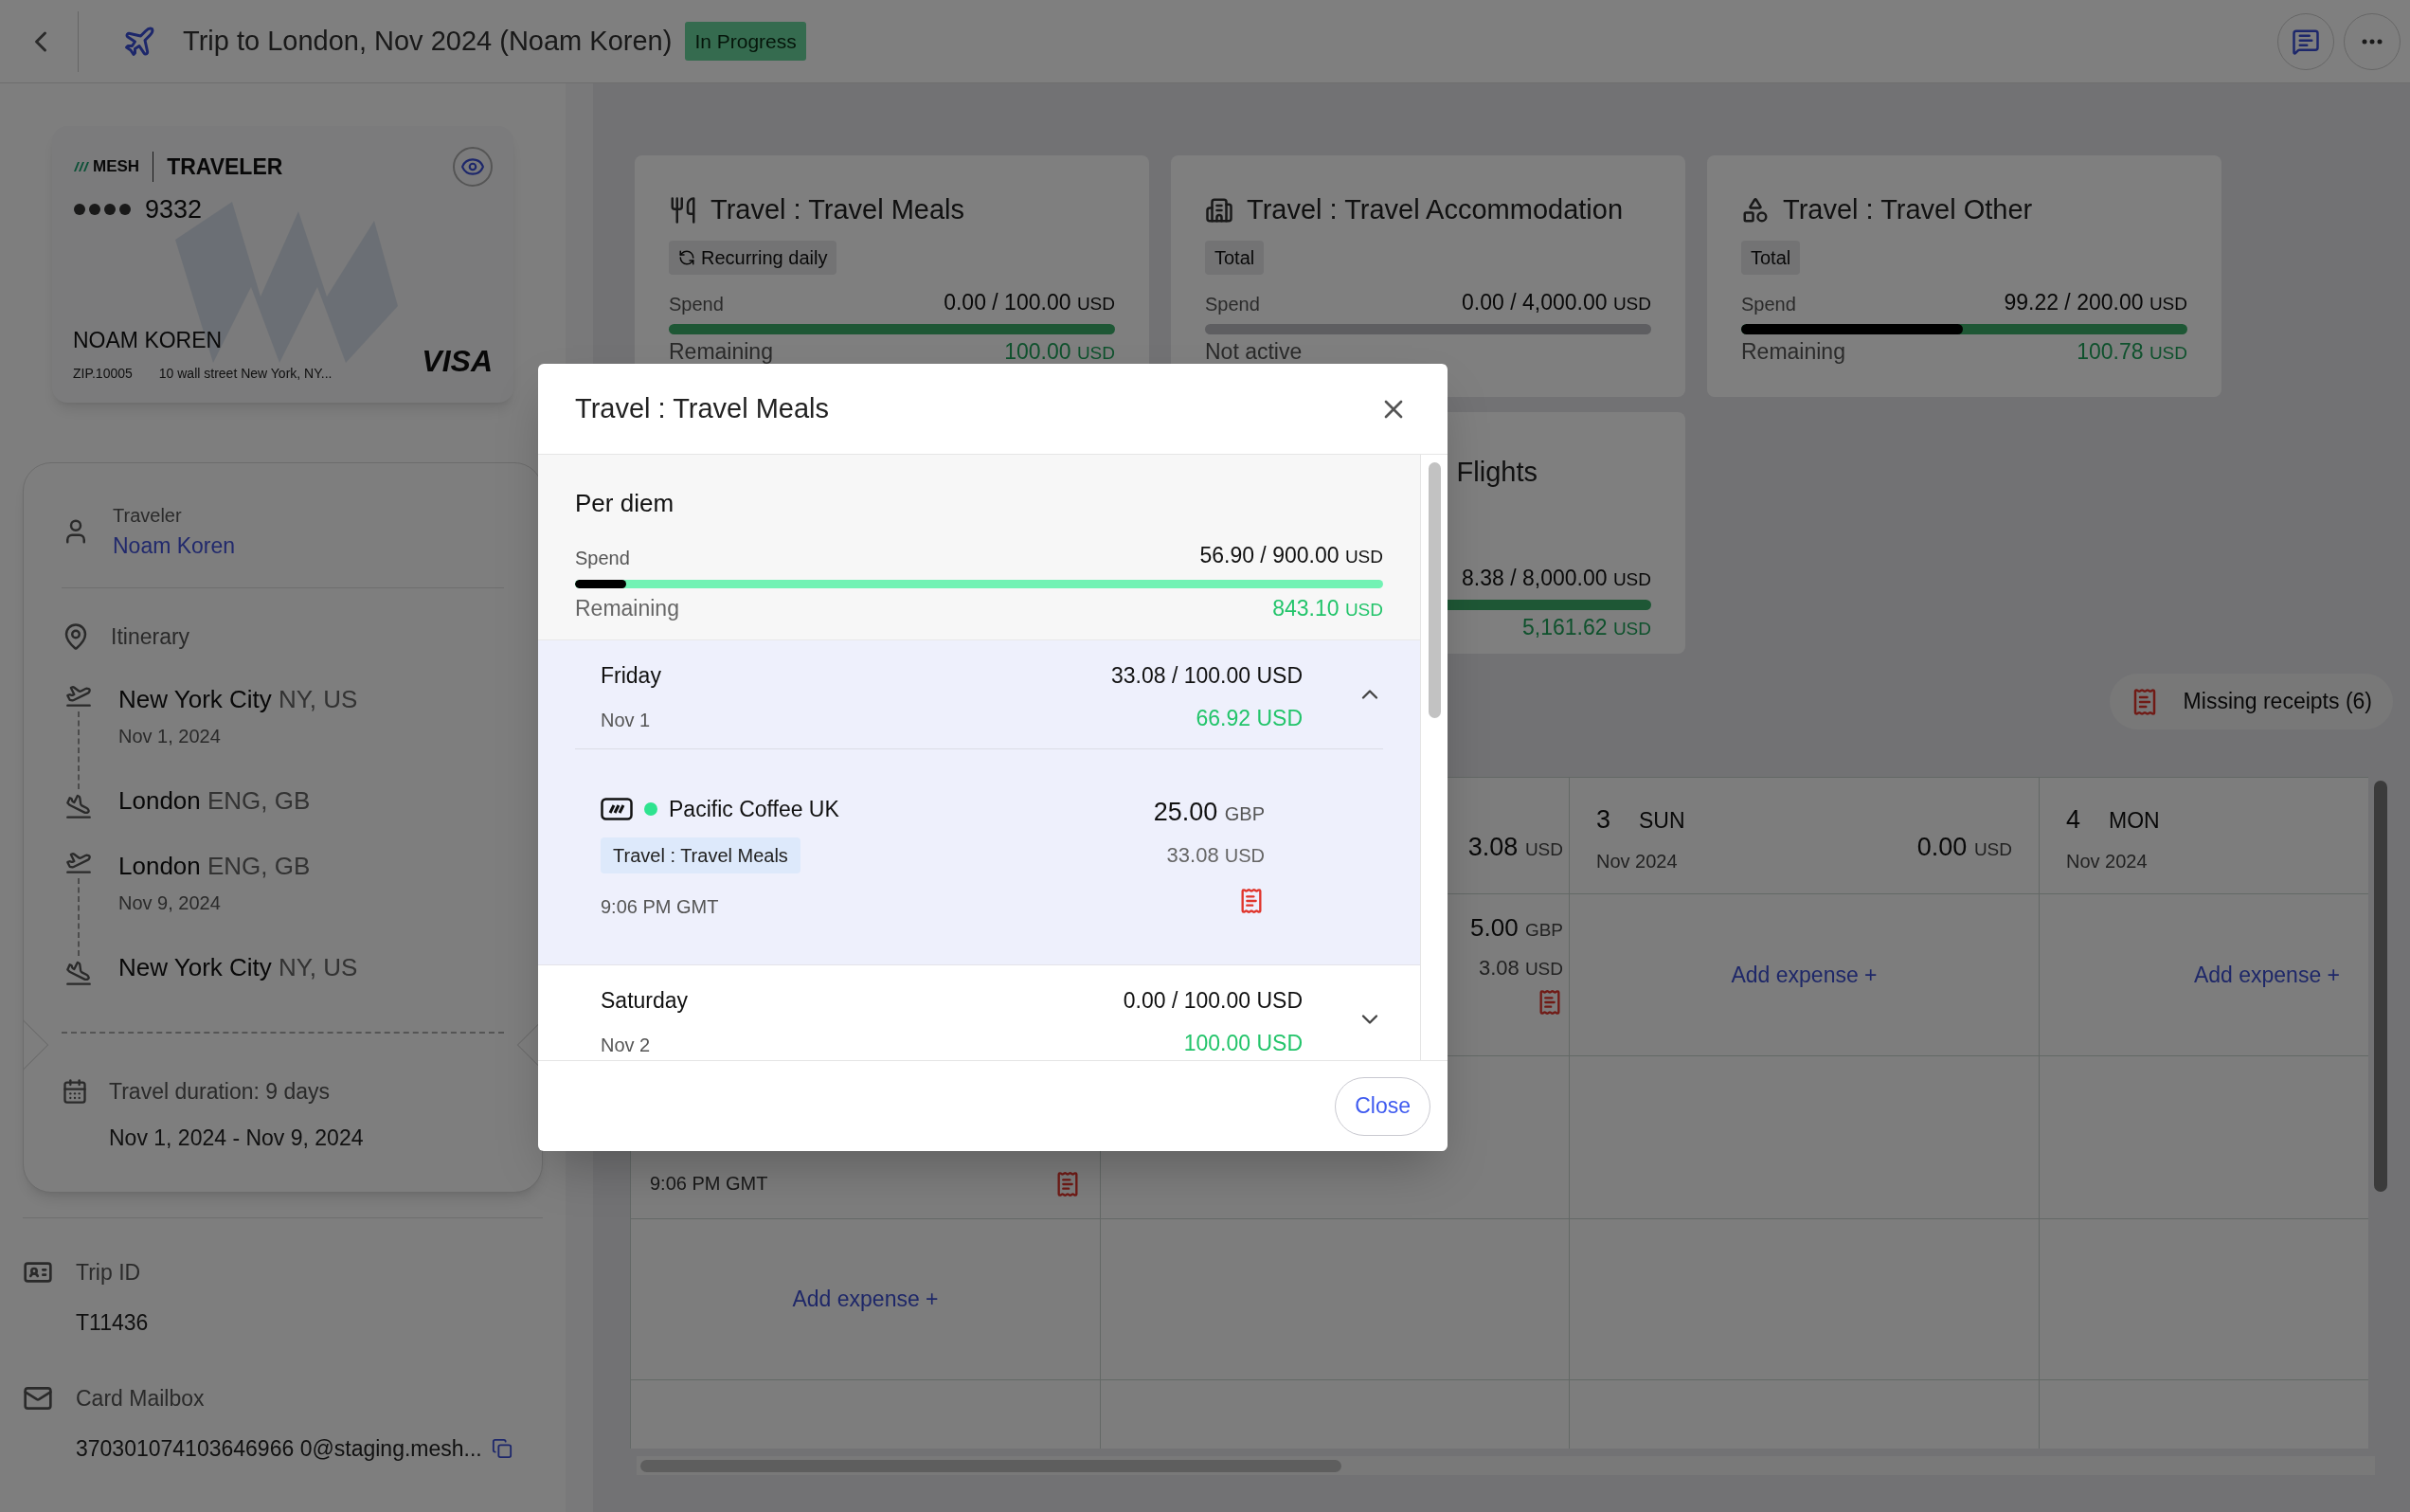 The image size is (2410, 1512). Describe the element at coordinates (626, 1045) in the screenshot. I see `day-date: Nov 2` at that location.